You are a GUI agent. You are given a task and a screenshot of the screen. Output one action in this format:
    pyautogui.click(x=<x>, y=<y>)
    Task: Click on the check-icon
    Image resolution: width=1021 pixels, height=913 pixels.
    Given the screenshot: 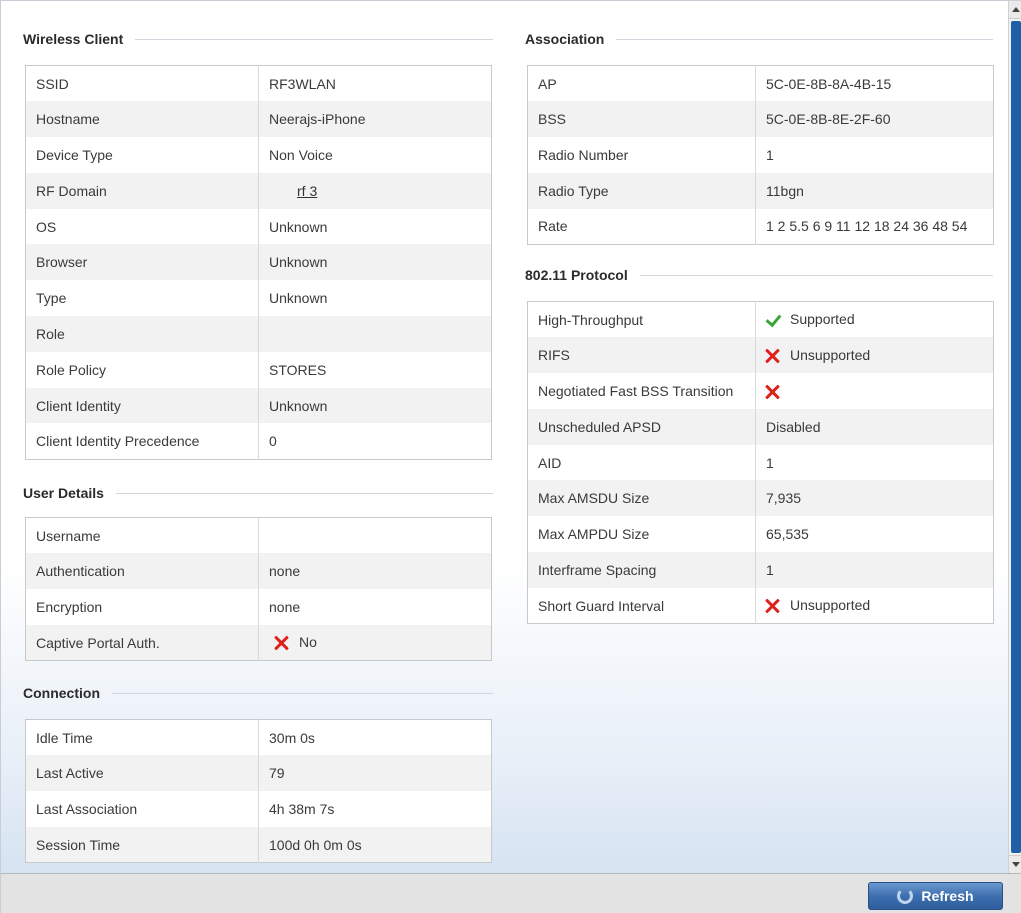 What is the action you would take?
    pyautogui.click(x=772, y=320)
    